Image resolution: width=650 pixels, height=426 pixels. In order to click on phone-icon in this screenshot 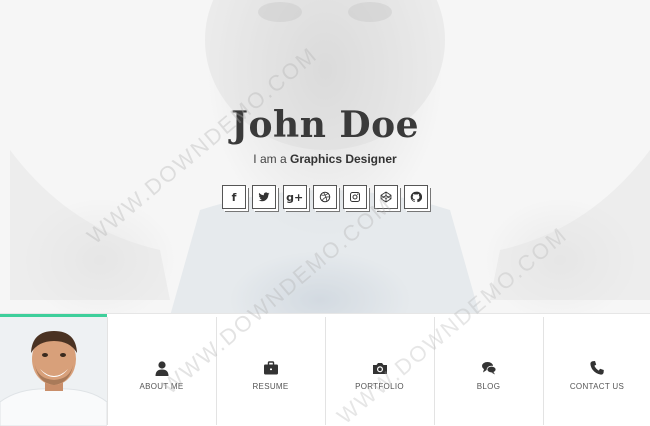, I will do `click(597, 368)`.